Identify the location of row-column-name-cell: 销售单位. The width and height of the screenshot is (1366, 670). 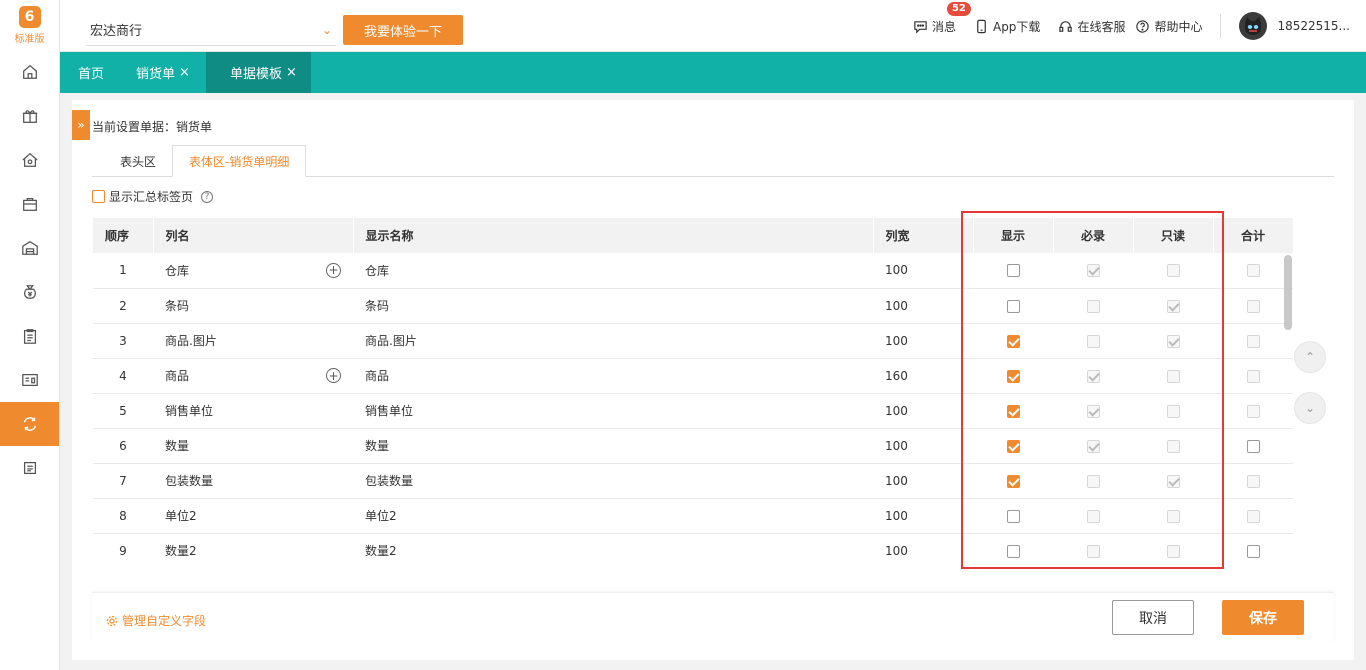
(253, 411).